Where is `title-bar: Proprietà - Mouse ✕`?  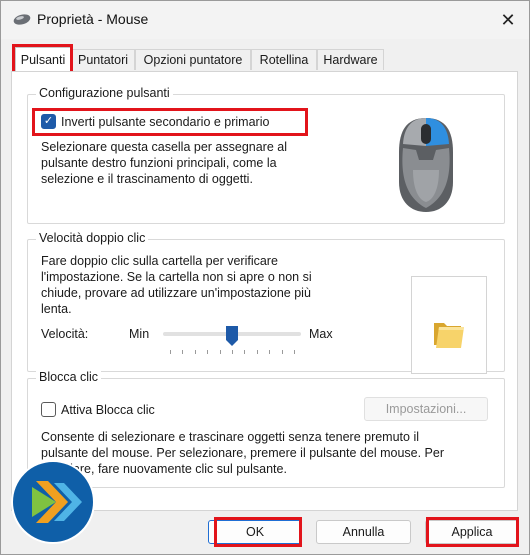 title-bar: Proprietà - Mouse ✕ is located at coordinates (265, 20).